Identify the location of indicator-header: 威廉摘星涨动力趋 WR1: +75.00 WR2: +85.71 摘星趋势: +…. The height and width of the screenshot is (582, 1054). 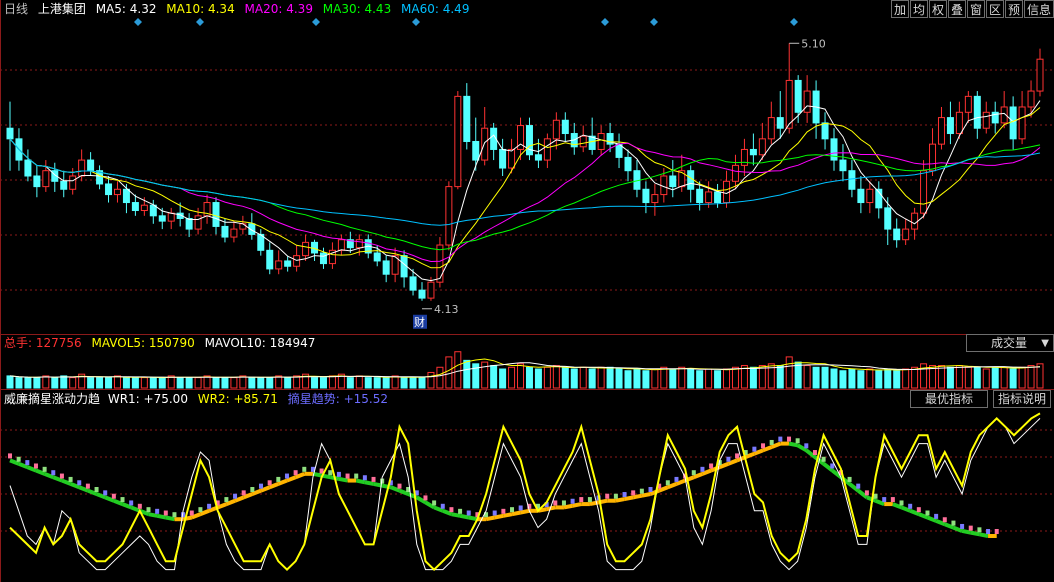
(196, 399).